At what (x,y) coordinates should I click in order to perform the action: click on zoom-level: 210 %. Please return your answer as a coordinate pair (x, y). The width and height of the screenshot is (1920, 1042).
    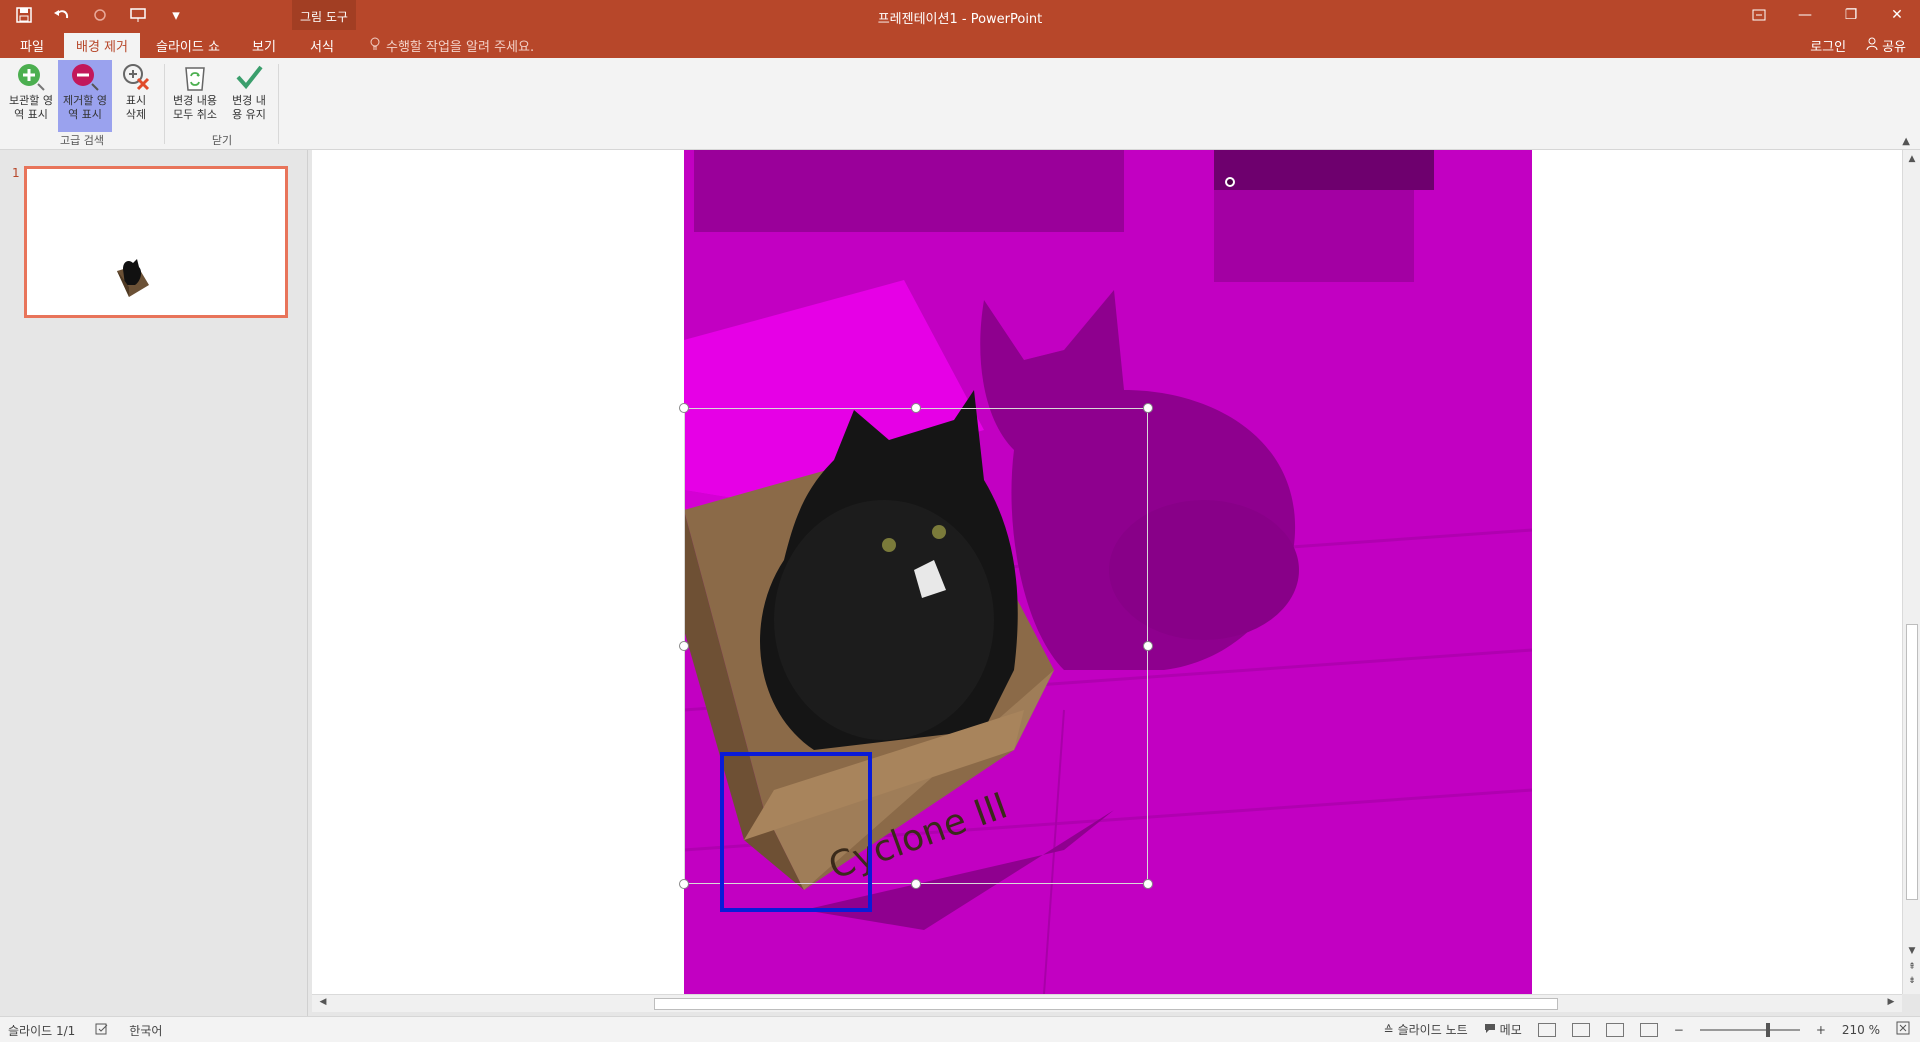
    Looking at the image, I should click on (1861, 1030).